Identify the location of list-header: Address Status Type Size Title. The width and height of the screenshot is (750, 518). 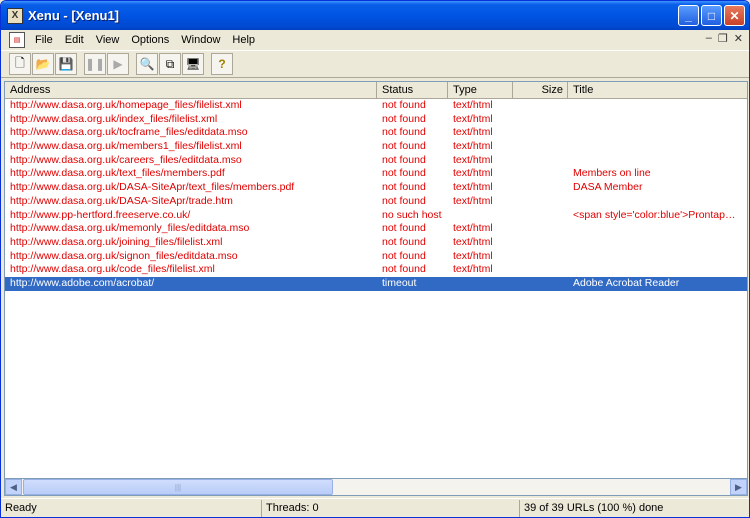
(376, 90).